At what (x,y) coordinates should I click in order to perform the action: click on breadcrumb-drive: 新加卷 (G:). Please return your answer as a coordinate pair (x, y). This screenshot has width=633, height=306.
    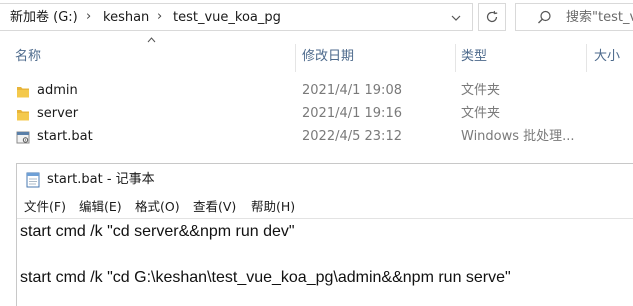
    Looking at the image, I should click on (44, 18).